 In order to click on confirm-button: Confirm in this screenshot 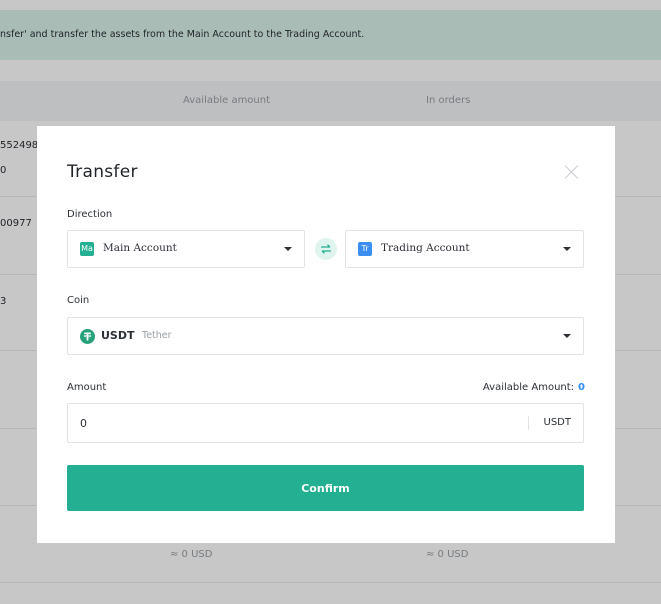, I will do `click(325, 488)`.